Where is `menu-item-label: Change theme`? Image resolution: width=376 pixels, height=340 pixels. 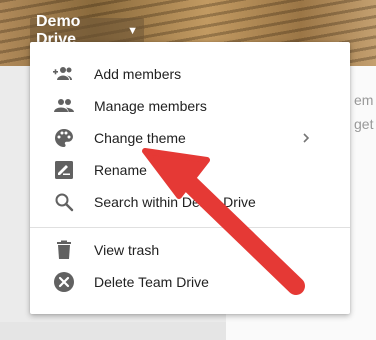
menu-item-label: Change theme is located at coordinates (140, 138).